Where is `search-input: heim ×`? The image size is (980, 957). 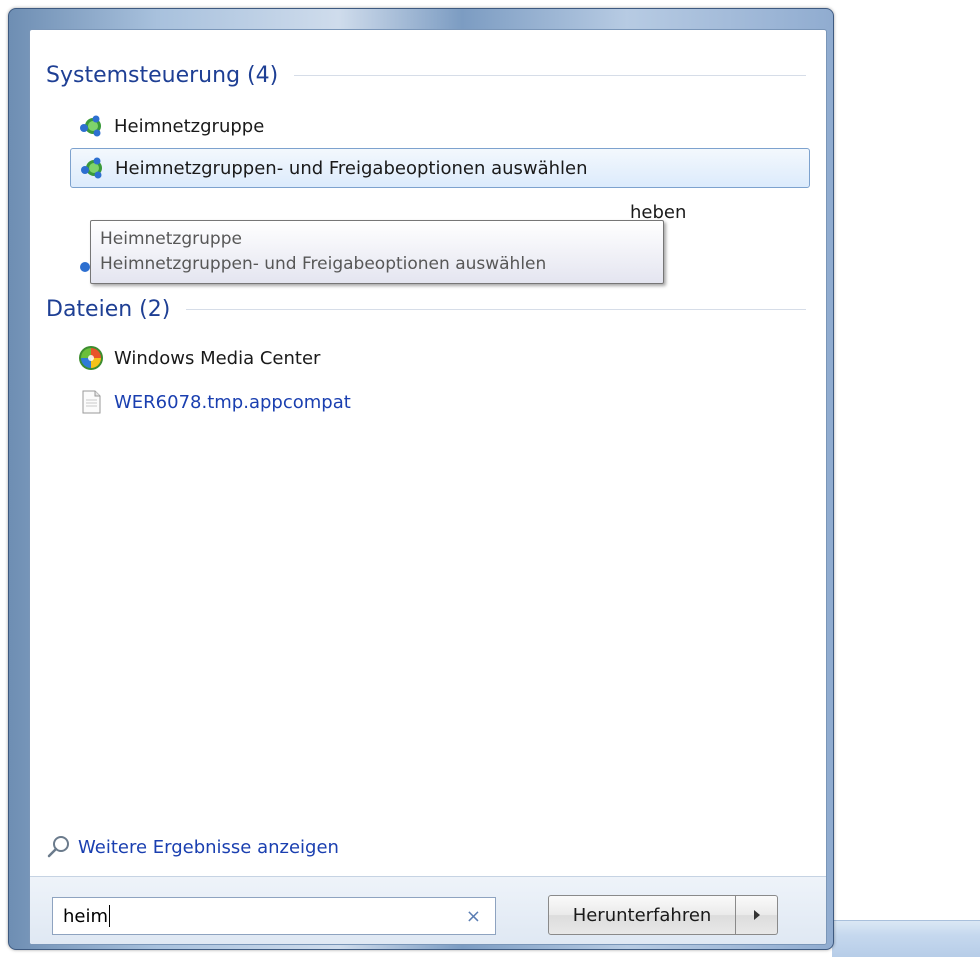 search-input: heim × is located at coordinates (274, 916).